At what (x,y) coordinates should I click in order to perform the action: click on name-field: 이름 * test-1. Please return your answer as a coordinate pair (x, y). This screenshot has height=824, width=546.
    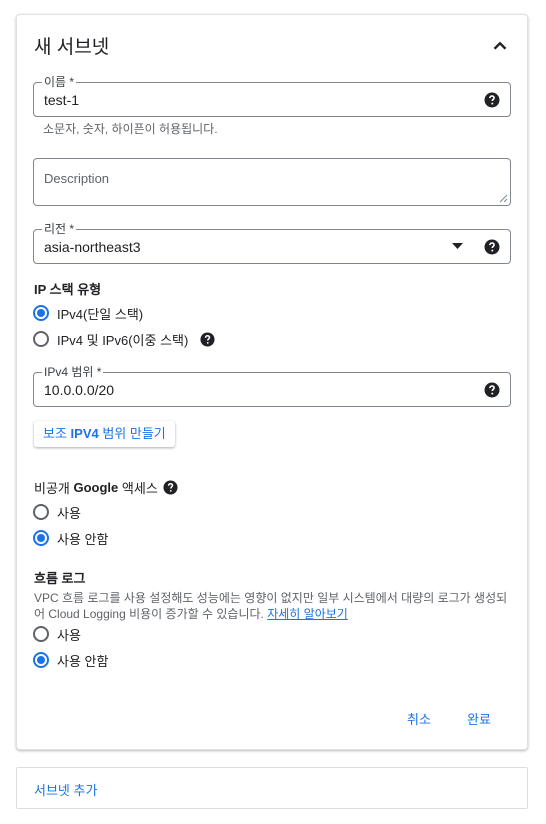
    Looking at the image, I should click on (272, 95).